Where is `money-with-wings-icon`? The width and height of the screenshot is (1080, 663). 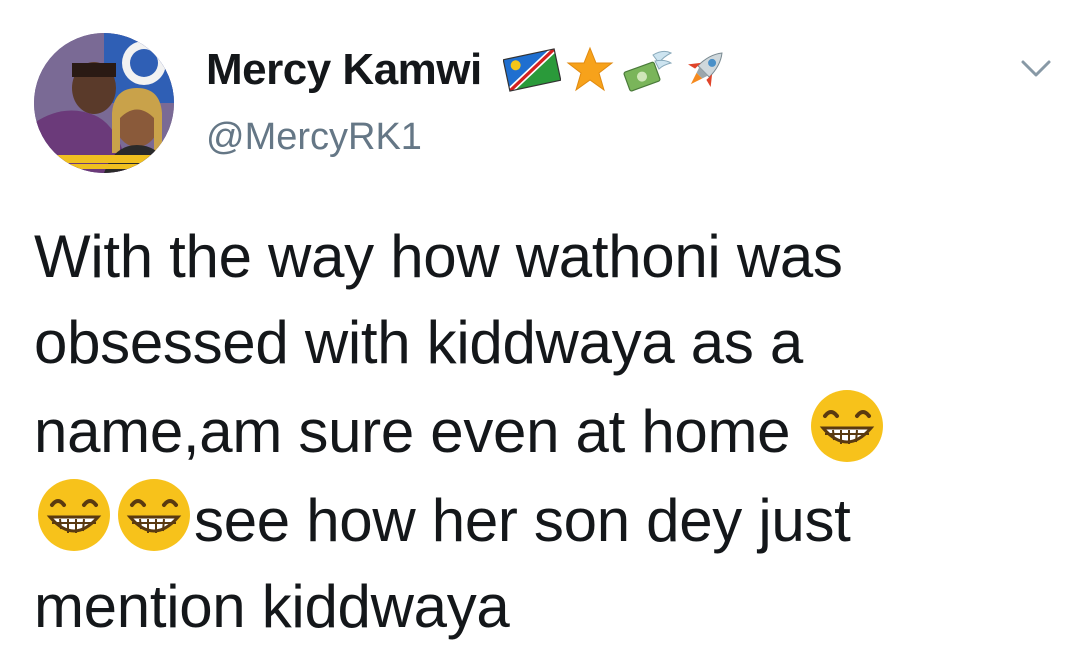 money-with-wings-icon is located at coordinates (648, 71).